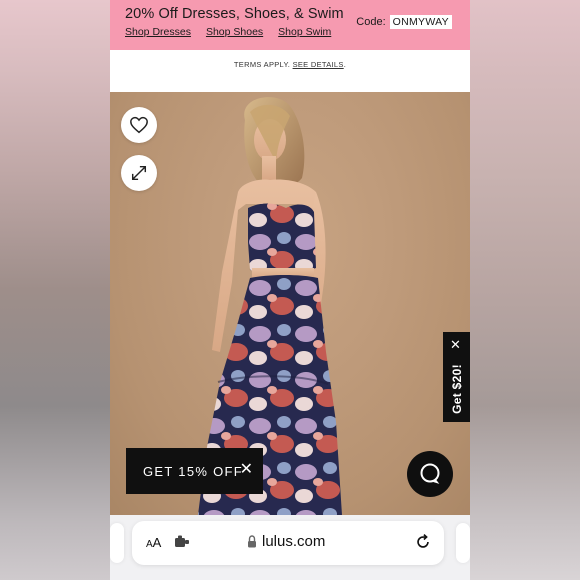 This screenshot has width=580, height=580. I want to click on promo-code-label: Code:, so click(371, 22).